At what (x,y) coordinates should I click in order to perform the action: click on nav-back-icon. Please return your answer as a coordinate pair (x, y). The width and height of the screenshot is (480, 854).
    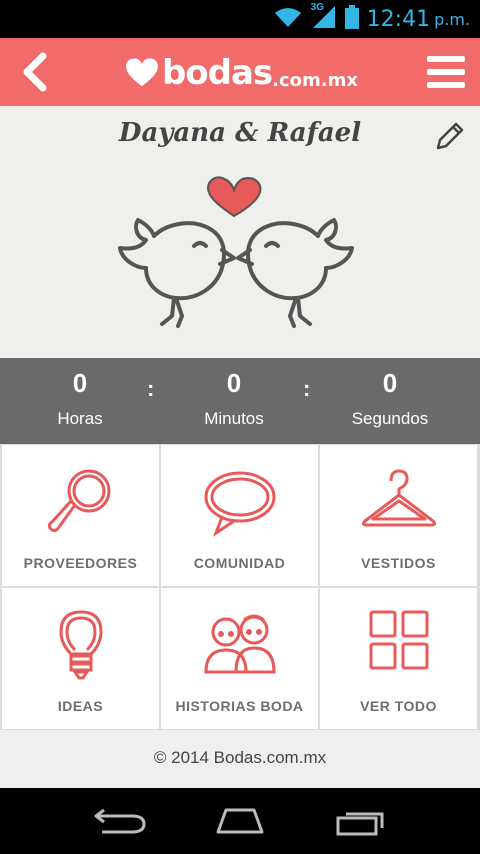
    Looking at the image, I should click on (120, 821).